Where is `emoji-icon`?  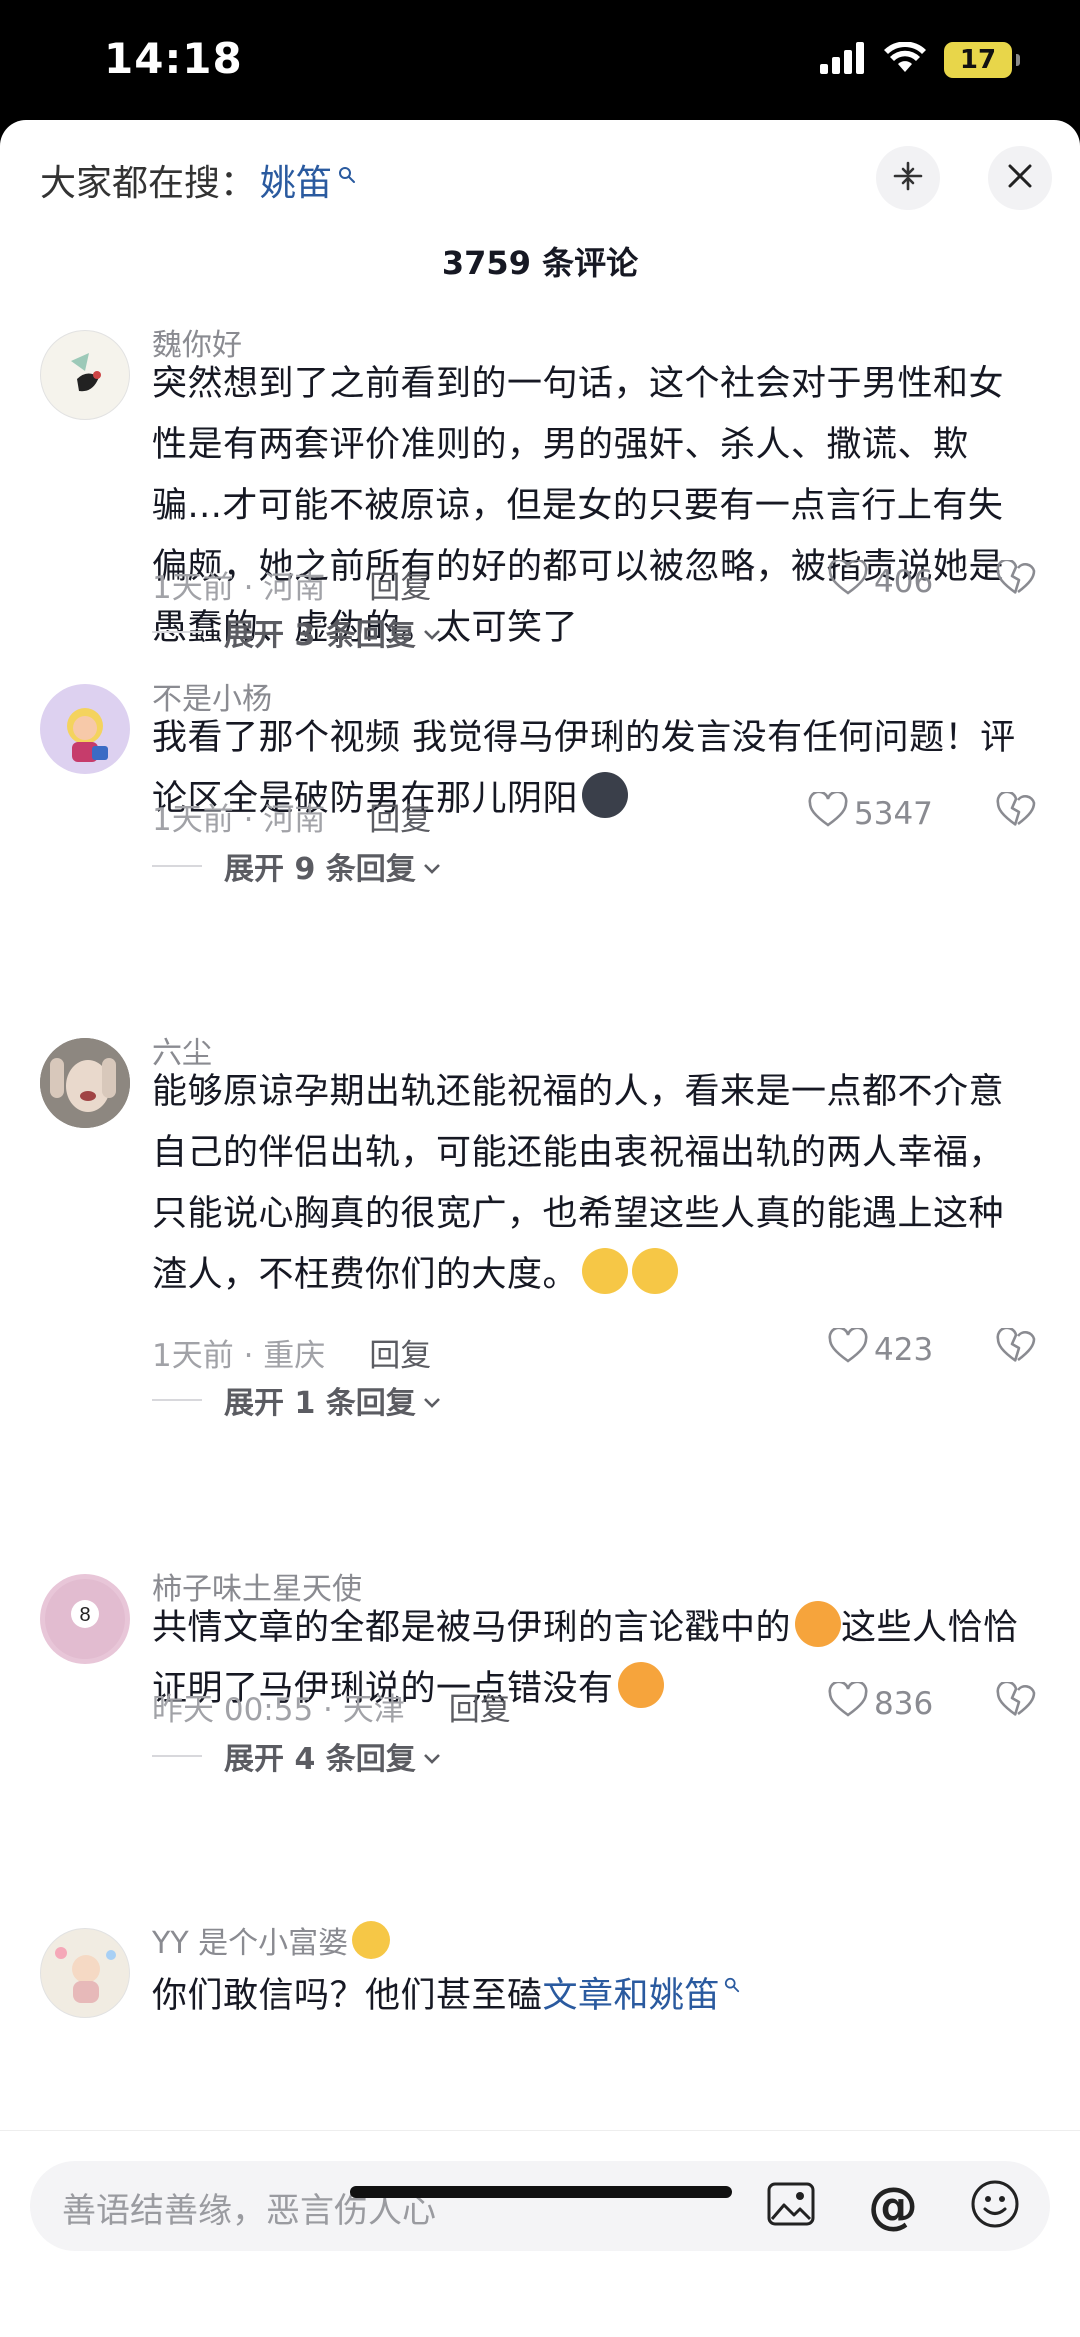 emoji-icon is located at coordinates (995, 2206).